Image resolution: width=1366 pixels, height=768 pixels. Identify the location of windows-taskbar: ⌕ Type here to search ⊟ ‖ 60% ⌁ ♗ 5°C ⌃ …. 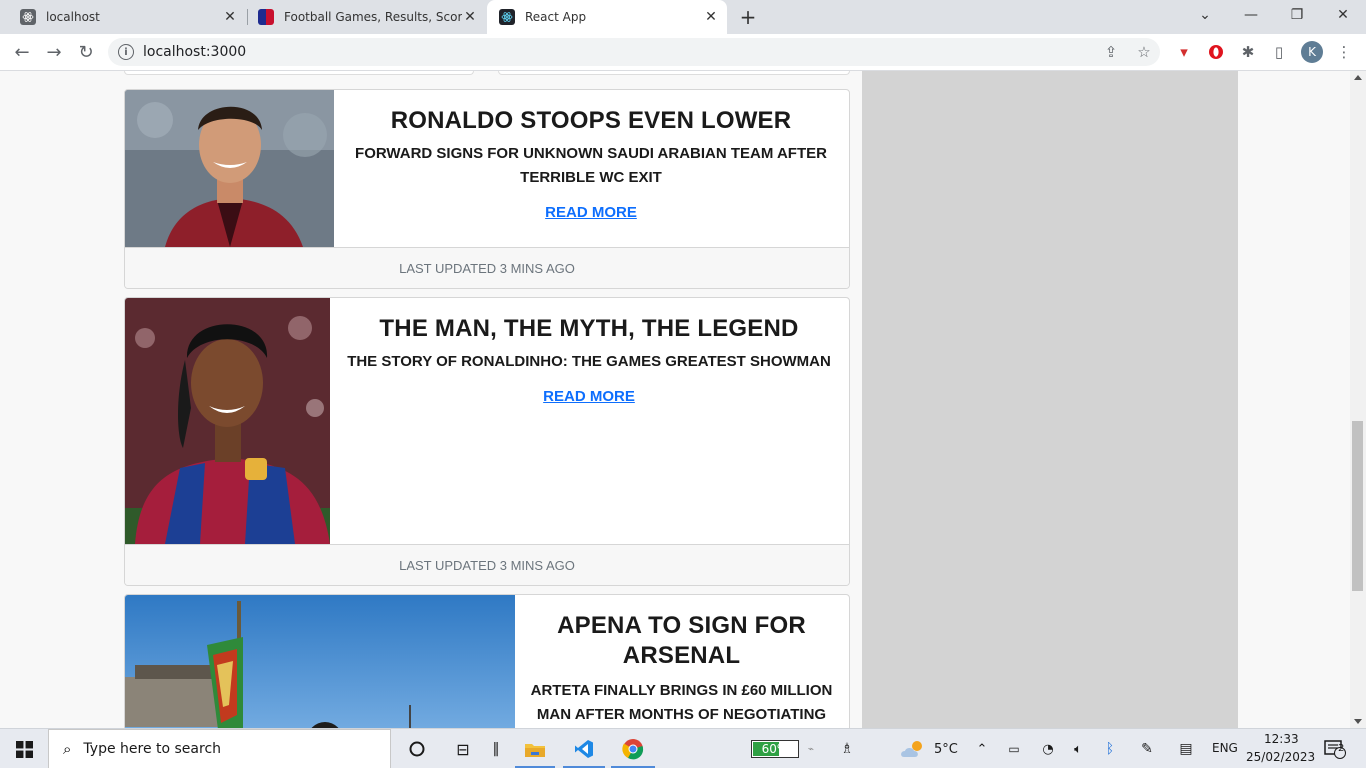
(683, 748).